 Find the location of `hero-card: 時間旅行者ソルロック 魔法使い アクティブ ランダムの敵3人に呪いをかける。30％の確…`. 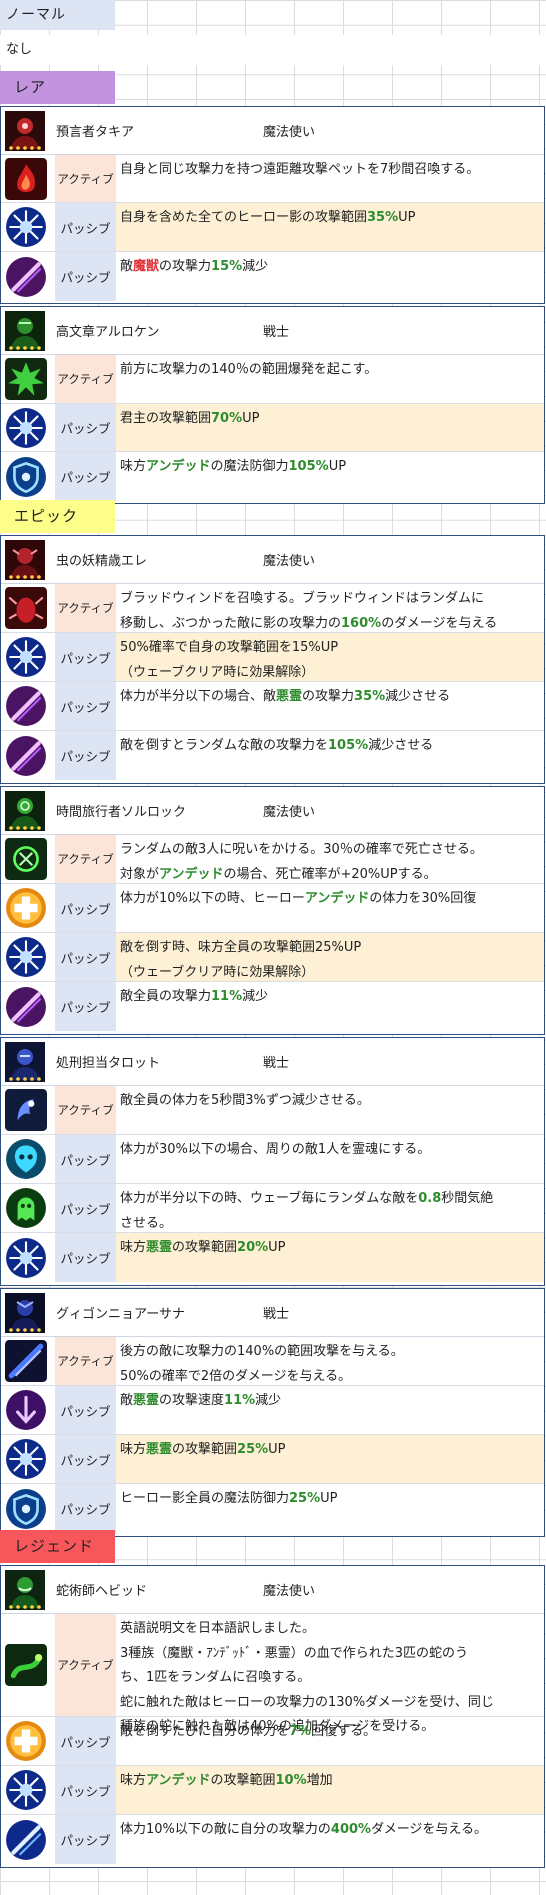

hero-card: 時間旅行者ソルロック 魔法使い アクティブ ランダムの敵3人に呪いをかける。30％の確… is located at coordinates (272, 910).